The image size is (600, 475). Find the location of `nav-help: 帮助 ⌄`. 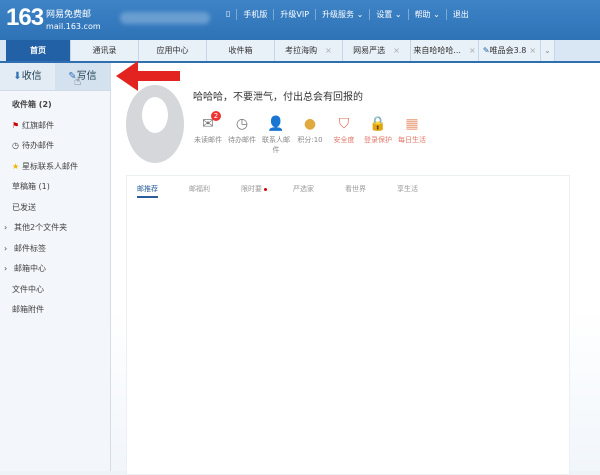

nav-help: 帮助 ⌄ is located at coordinates (426, 14).